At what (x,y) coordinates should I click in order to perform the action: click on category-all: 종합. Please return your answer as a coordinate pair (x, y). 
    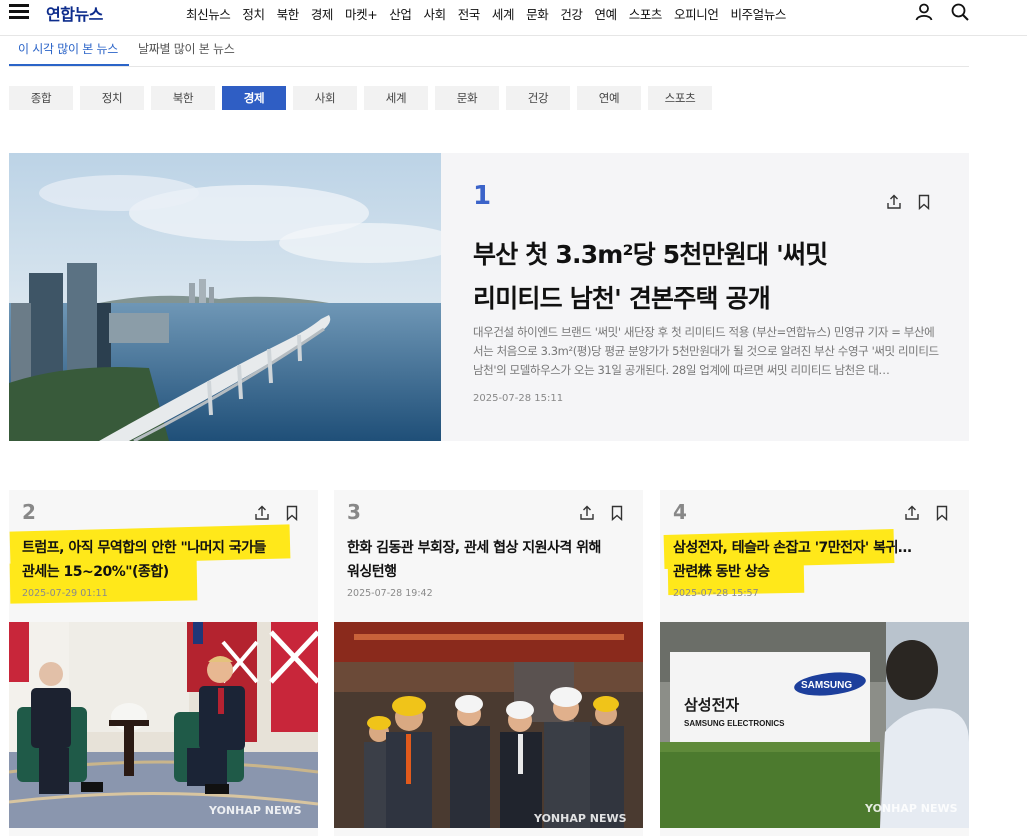
    Looking at the image, I should click on (41, 98).